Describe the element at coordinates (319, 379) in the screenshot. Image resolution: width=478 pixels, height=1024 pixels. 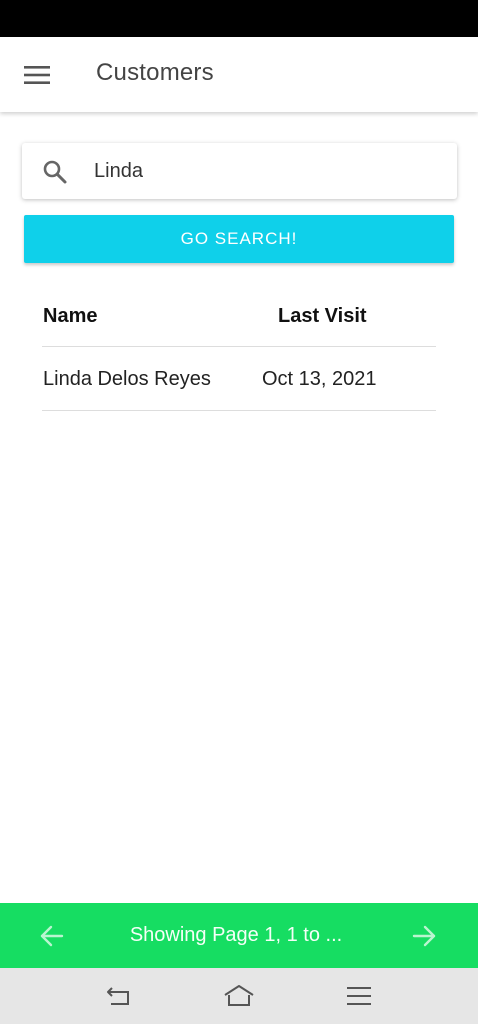
I see `cell-last-visit: Oct 13, 2021` at that location.